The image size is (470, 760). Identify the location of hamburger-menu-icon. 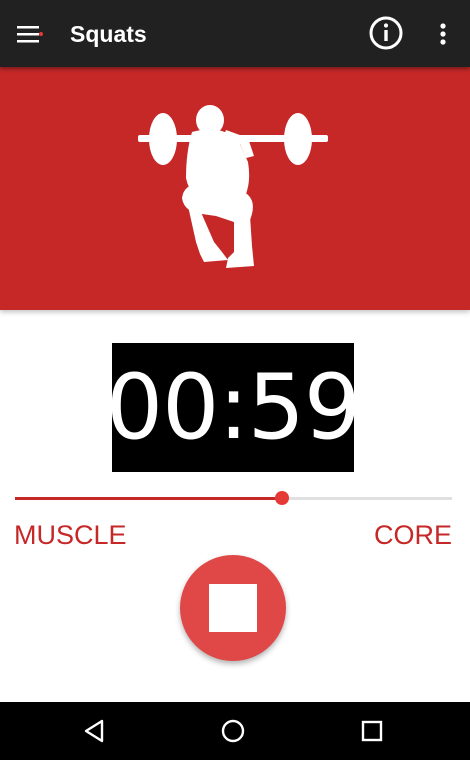
(30, 34).